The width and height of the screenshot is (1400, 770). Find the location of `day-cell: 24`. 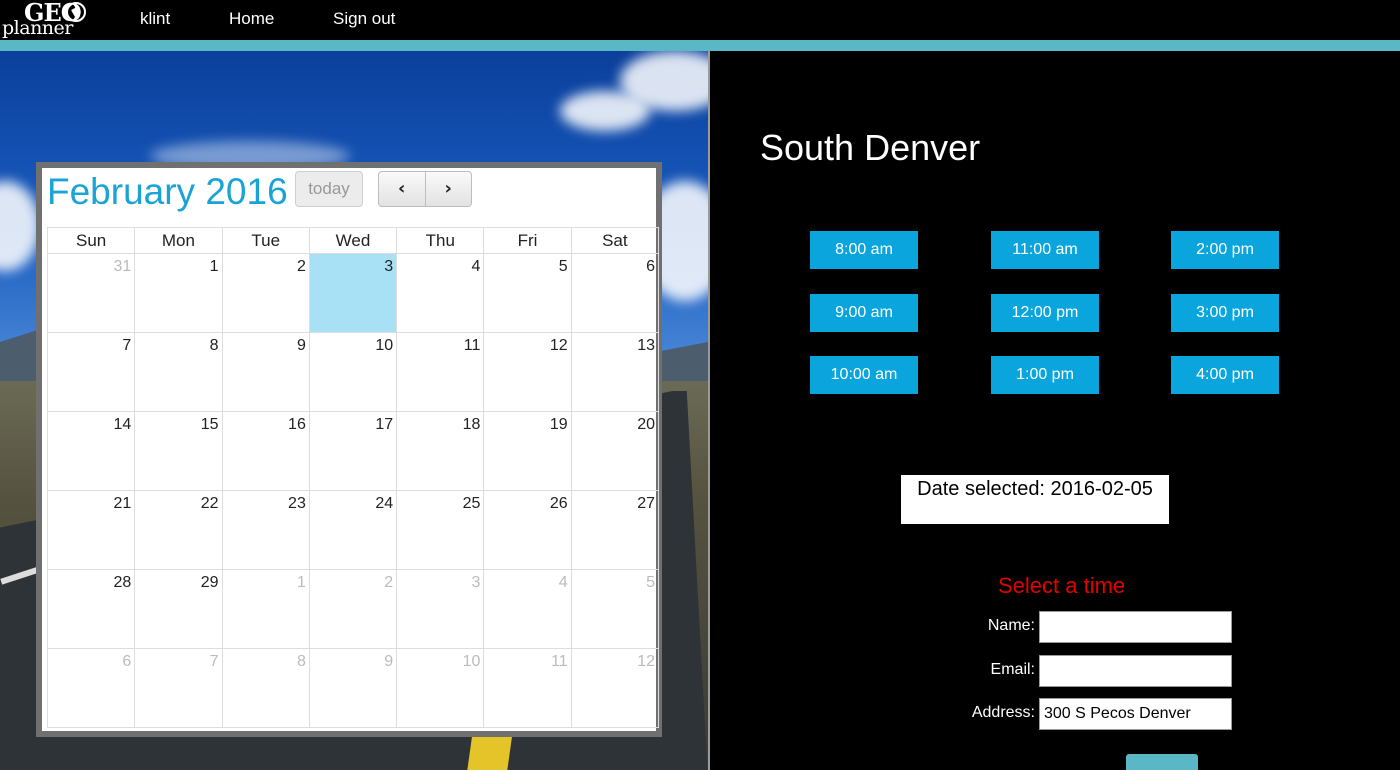

day-cell: 24 is located at coordinates (353, 530).